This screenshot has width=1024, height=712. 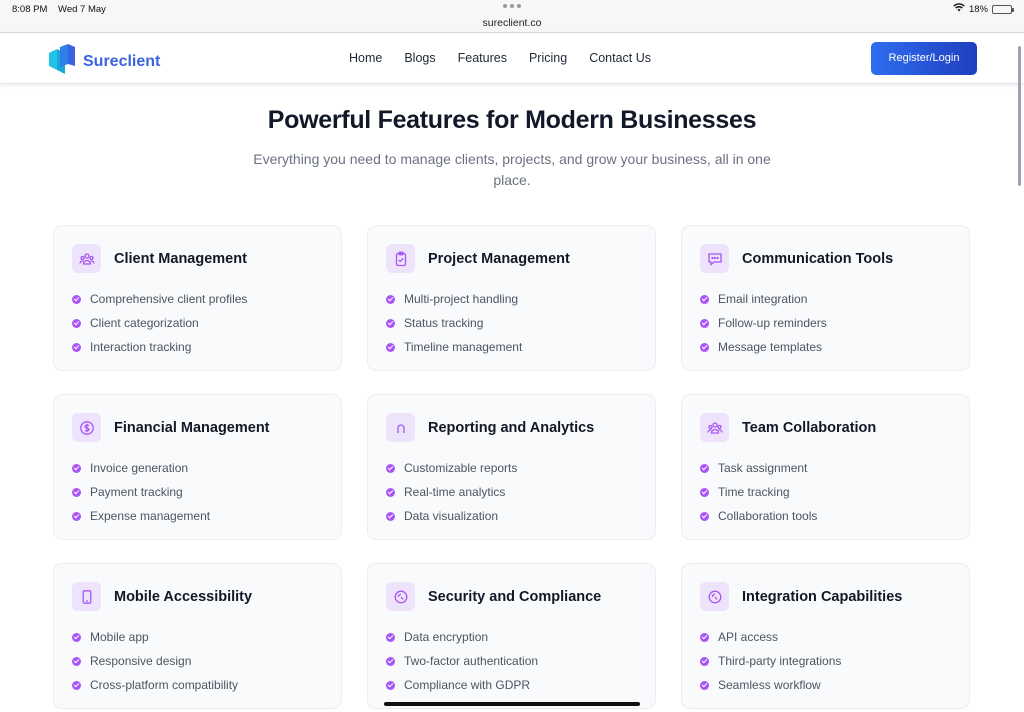 What do you see at coordinates (1003, 9) in the screenshot?
I see `battery-icon` at bounding box center [1003, 9].